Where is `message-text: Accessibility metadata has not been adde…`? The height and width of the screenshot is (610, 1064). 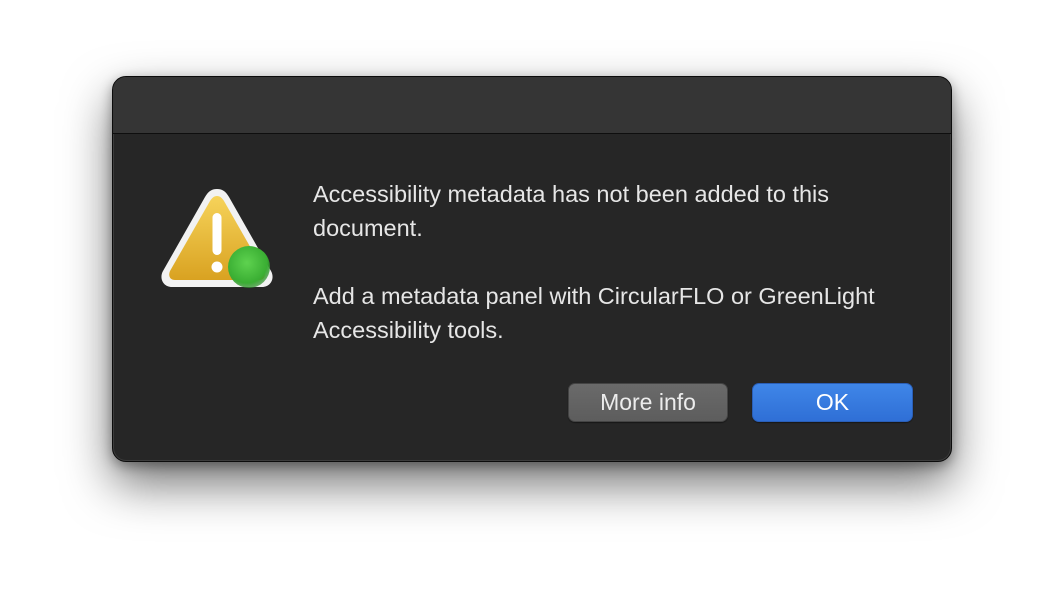 message-text: Accessibility metadata has not been adde… is located at coordinates (571, 211).